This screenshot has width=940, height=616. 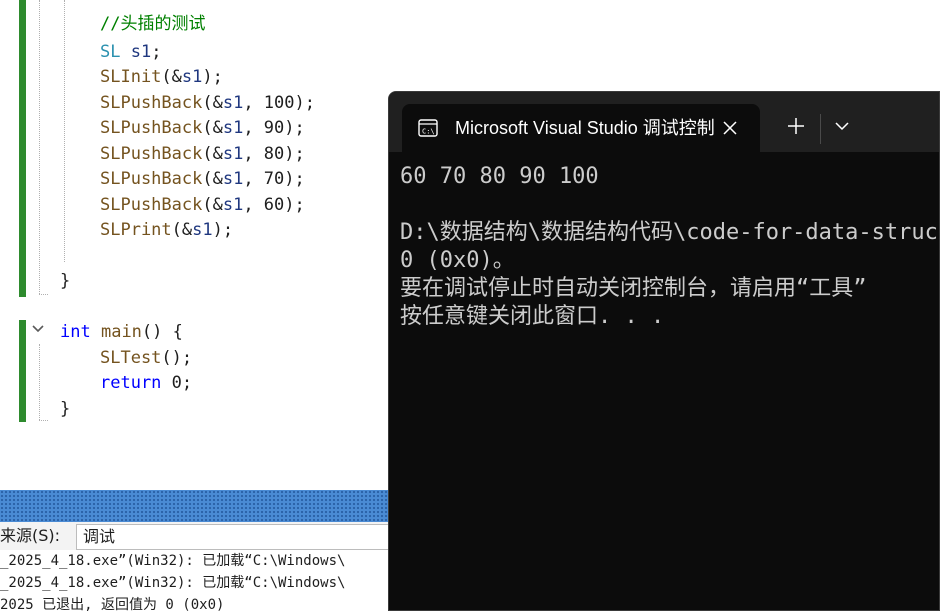 What do you see at coordinates (236, 537) in the screenshot?
I see `output-source-select: 调试` at bounding box center [236, 537].